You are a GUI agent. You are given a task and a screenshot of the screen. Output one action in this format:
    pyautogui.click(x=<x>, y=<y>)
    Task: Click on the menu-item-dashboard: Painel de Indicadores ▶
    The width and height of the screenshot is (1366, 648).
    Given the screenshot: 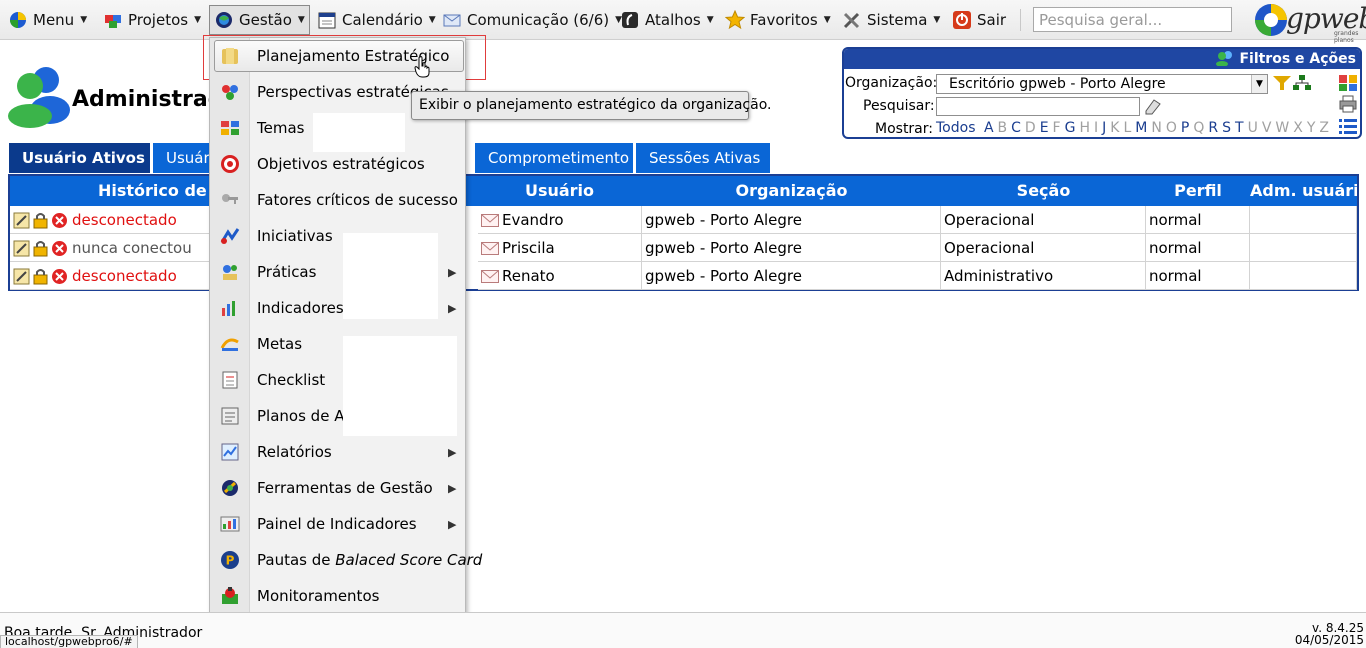 What is the action you would take?
    pyautogui.click(x=337, y=524)
    